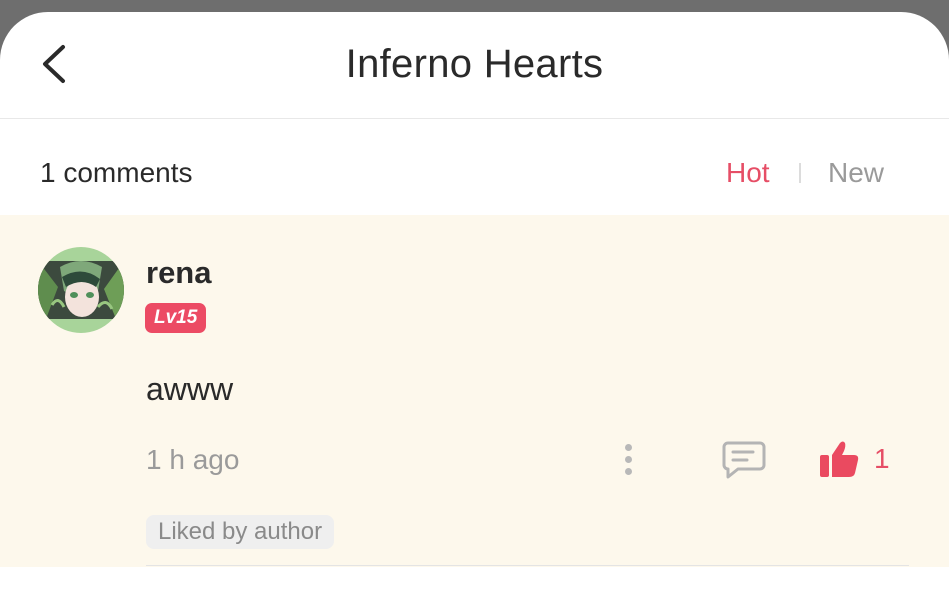 The width and height of the screenshot is (949, 600). Describe the element at coordinates (176, 318) in the screenshot. I see `level-badge: Lv15` at that location.